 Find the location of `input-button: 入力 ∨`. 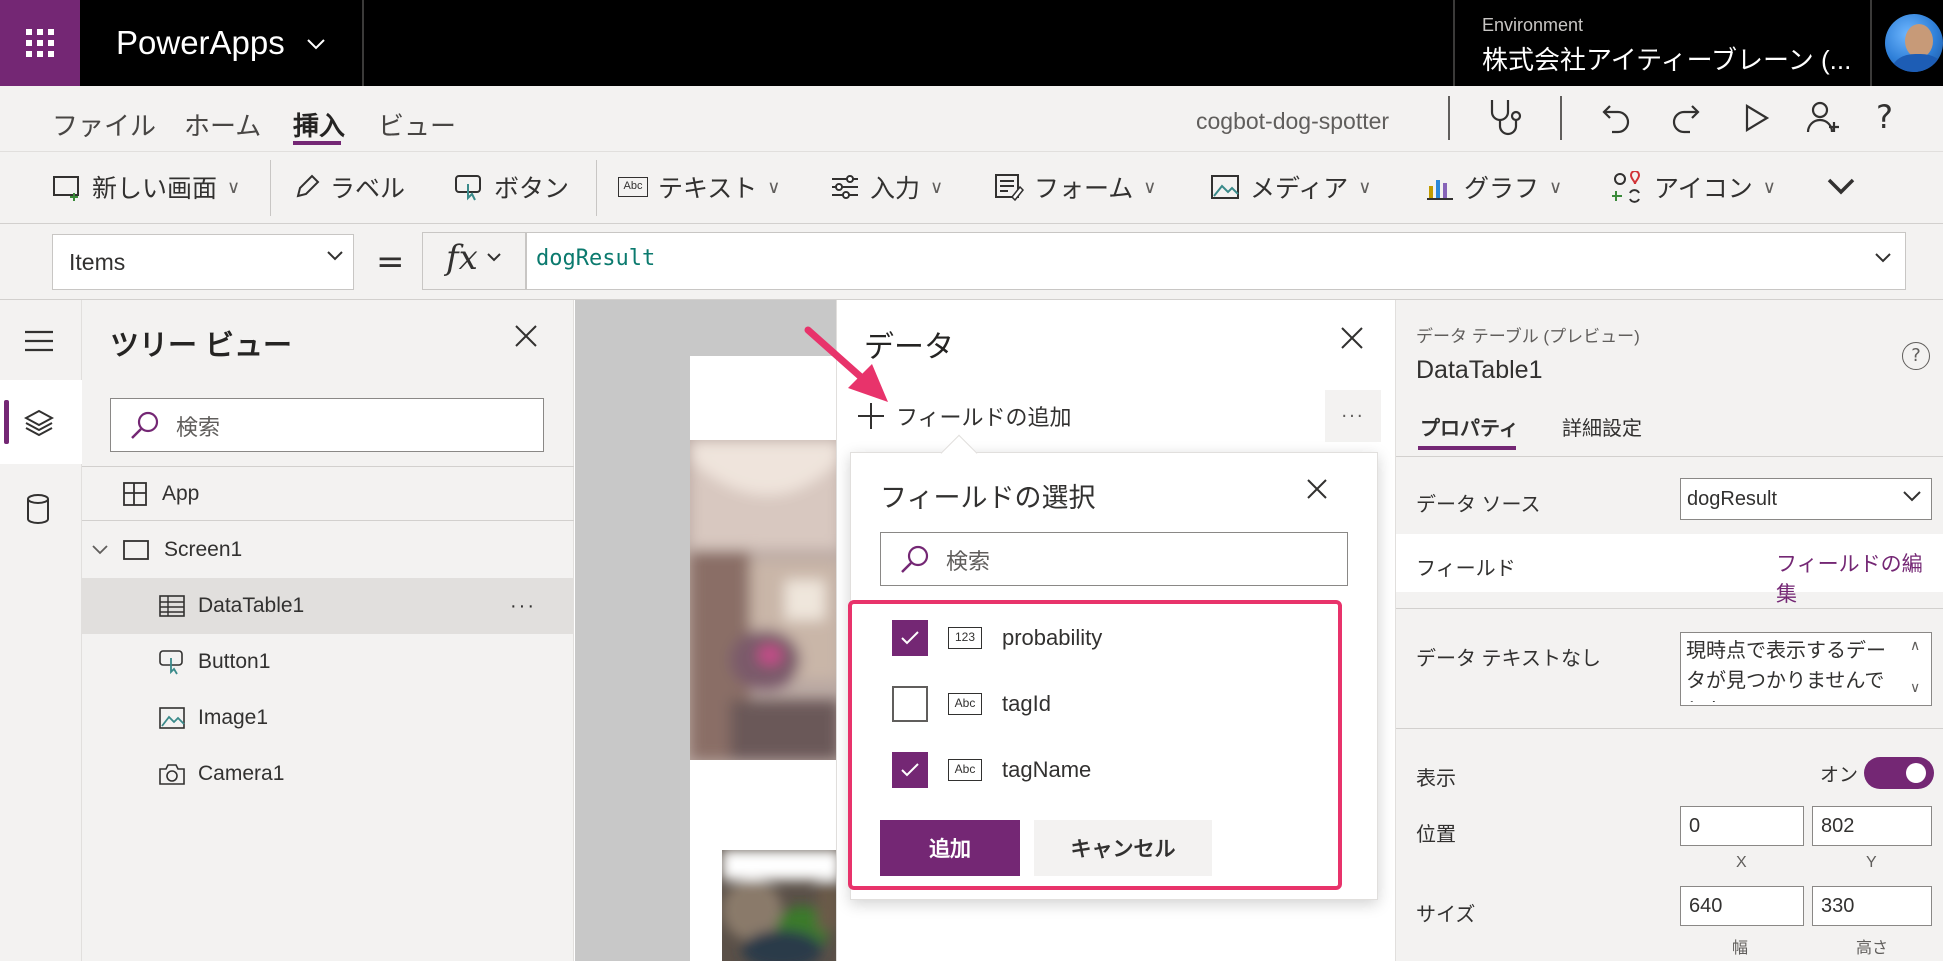

input-button: 入力 ∨ is located at coordinates (886, 187).